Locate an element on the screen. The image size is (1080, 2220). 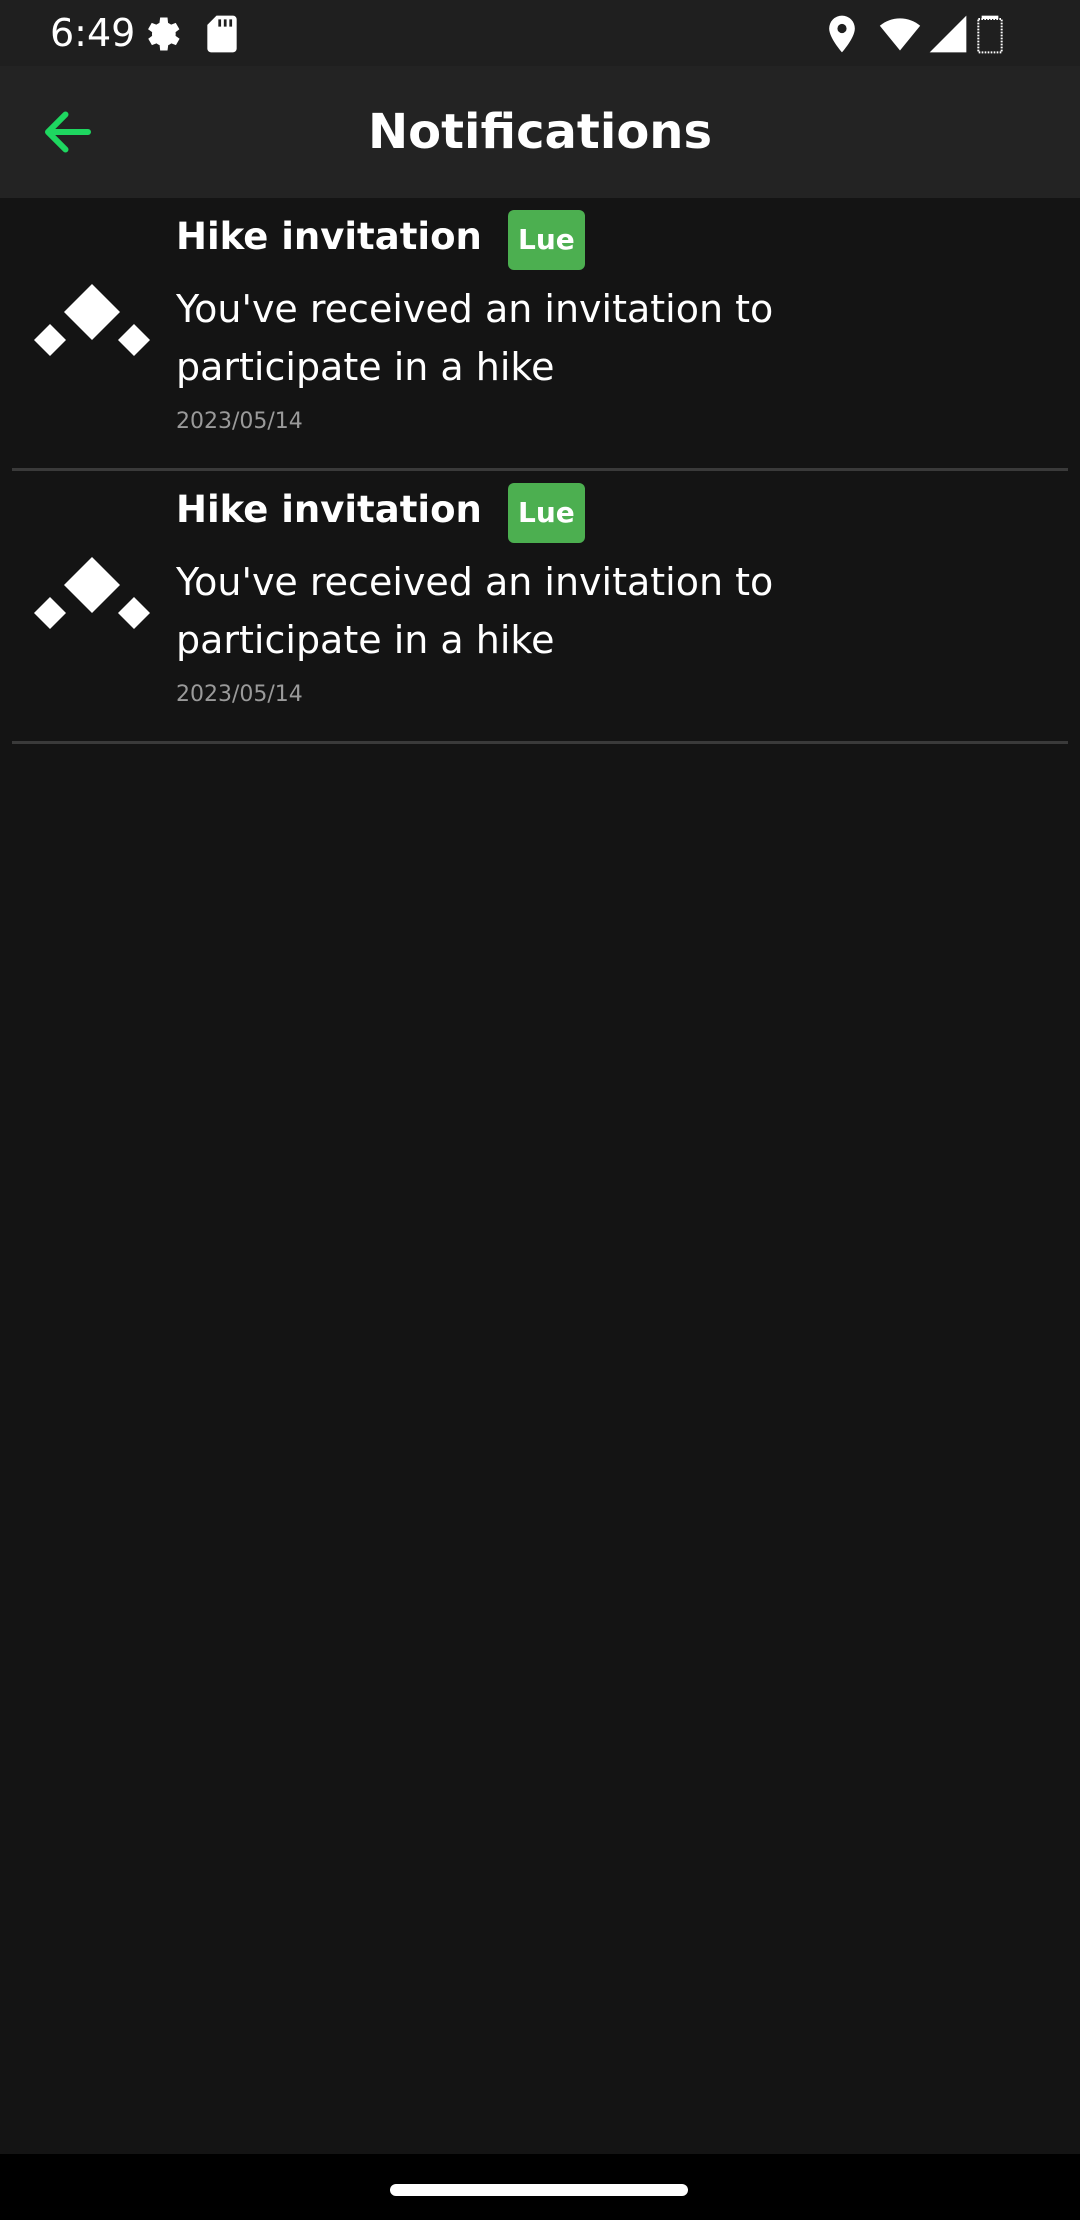
status-time: 6:49 is located at coordinates (93, 33).